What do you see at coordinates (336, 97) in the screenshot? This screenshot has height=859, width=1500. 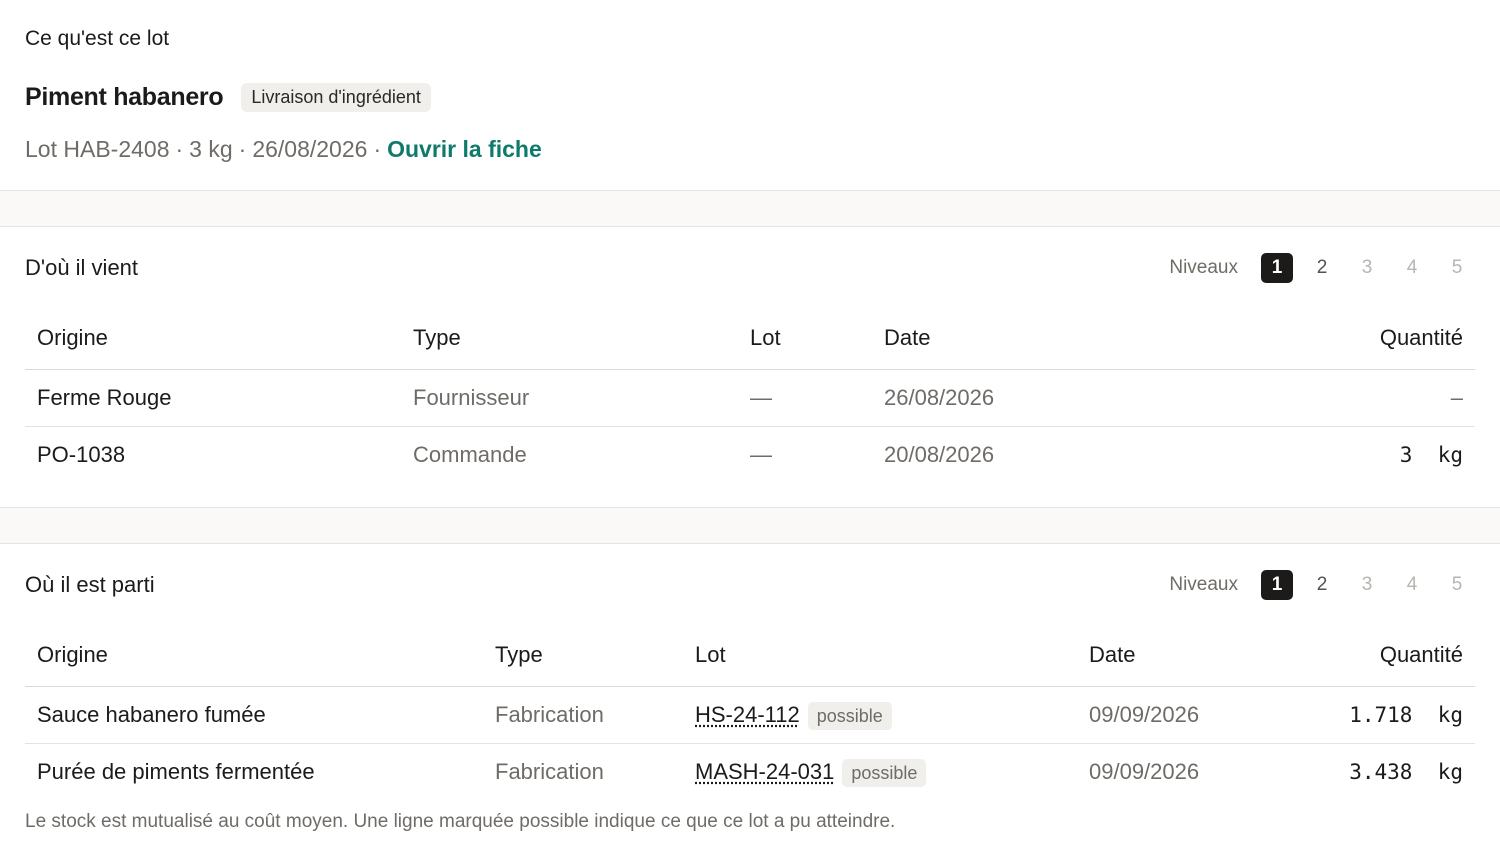 I see `lot-type-chip: Livraison d'ingrédient` at bounding box center [336, 97].